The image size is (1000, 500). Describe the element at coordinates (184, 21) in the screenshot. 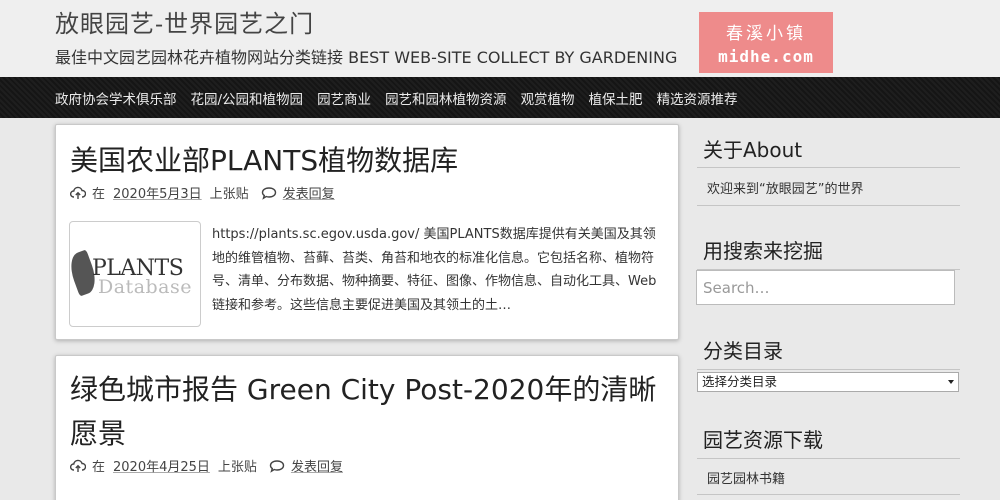

I see `site-title: 放眼园艺-世界园艺之门` at that location.